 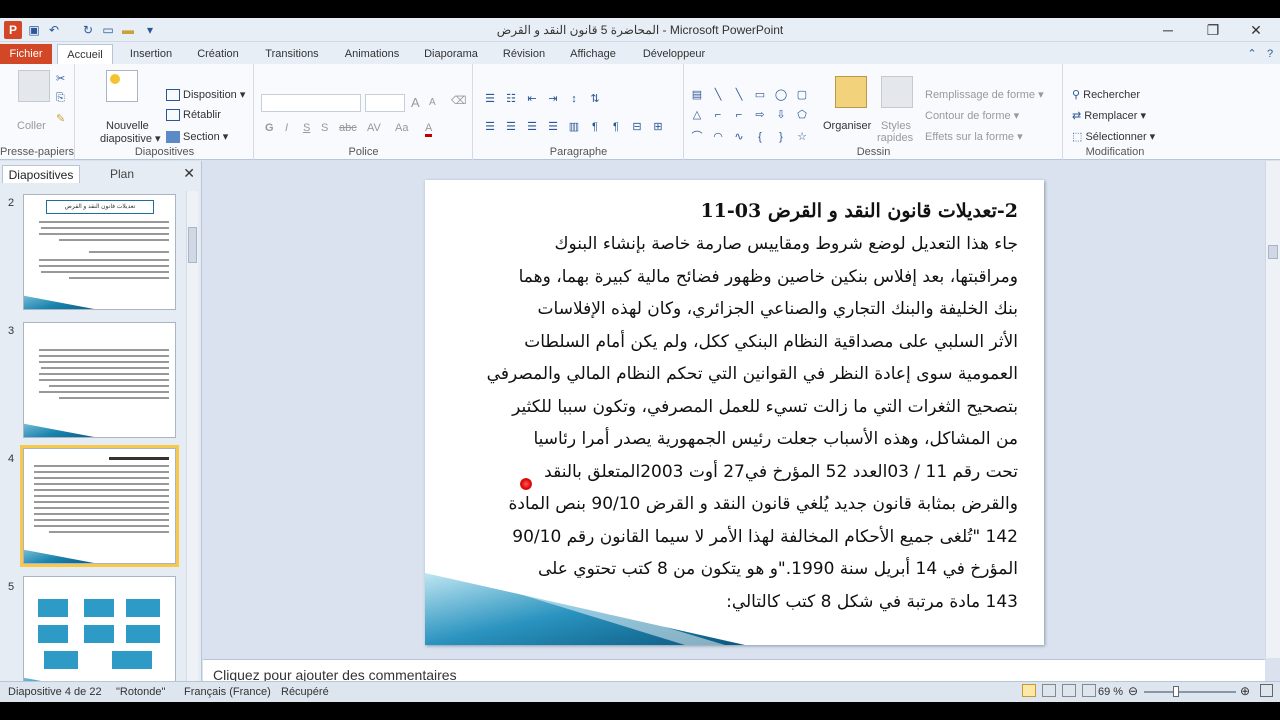 I want to click on change-case-button: Aa, so click(x=401, y=128).